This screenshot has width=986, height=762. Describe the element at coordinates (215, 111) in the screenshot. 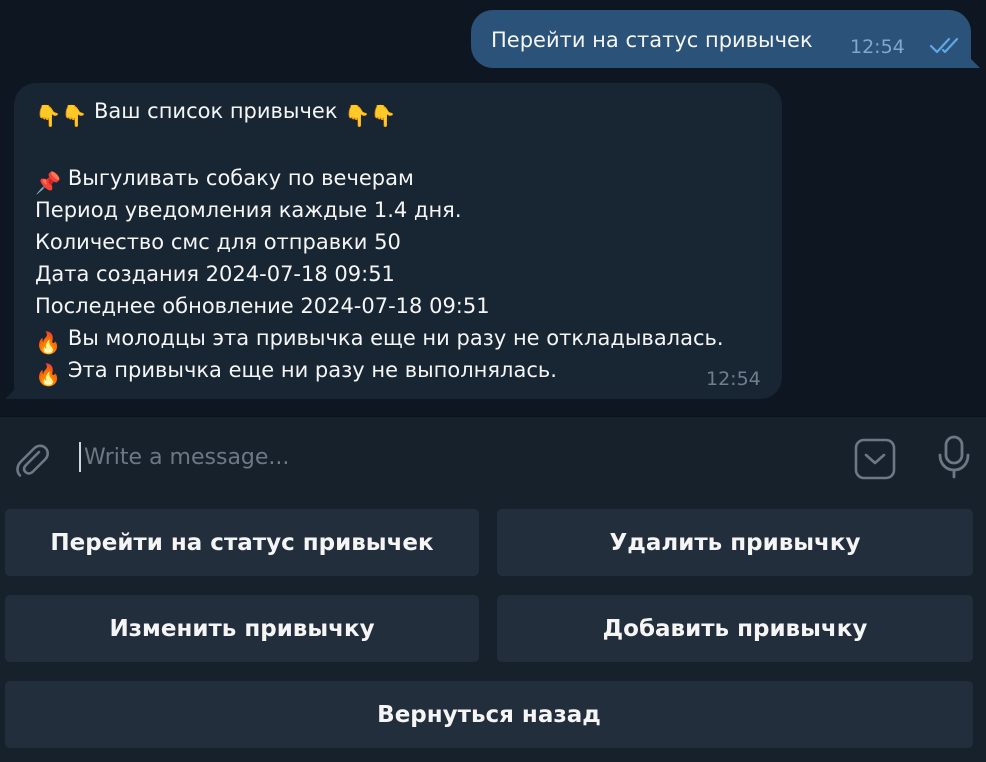

I see `habit-list-title: Ваш список привычек` at that location.